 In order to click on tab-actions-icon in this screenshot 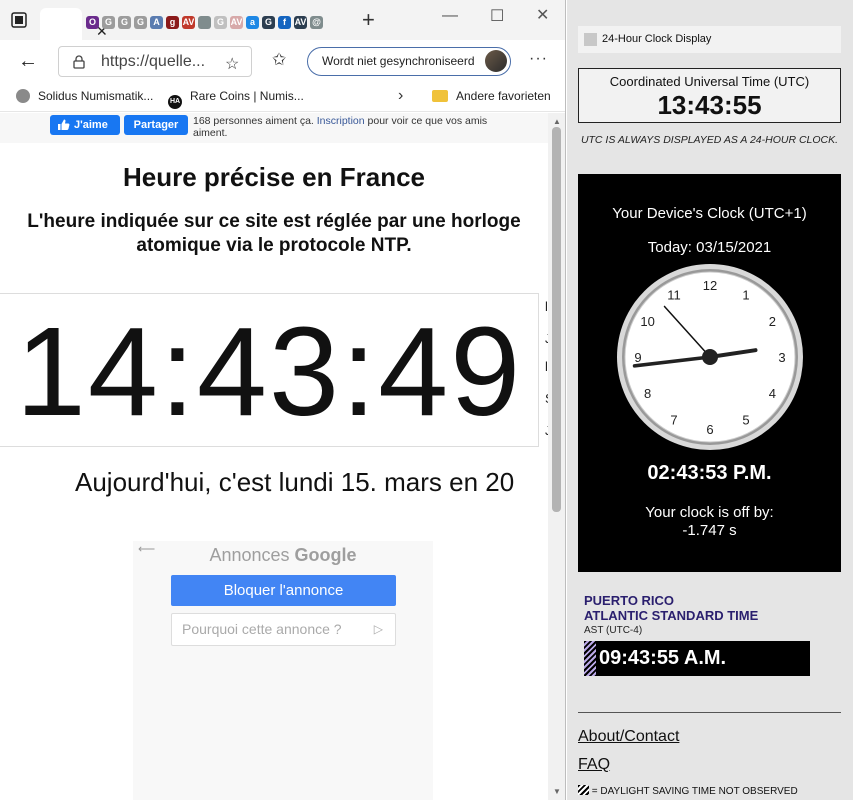, I will do `click(19, 20)`.